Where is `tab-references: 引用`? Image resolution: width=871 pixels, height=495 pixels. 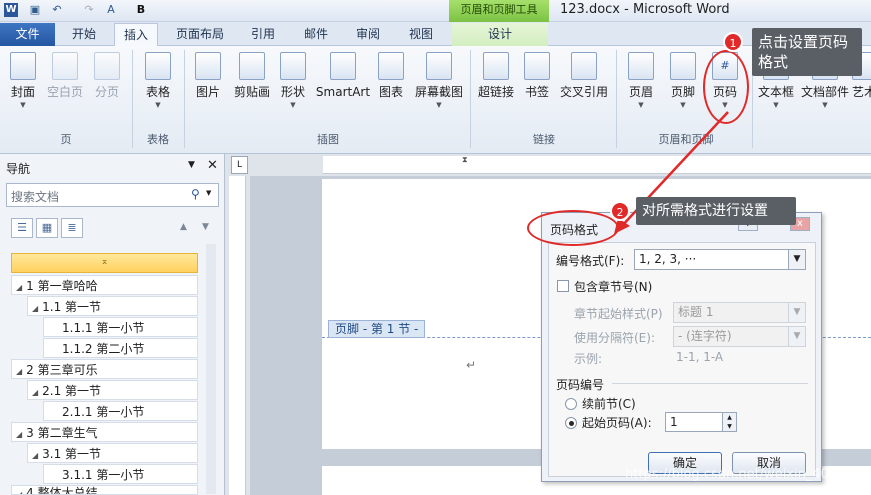 tab-references: 引用 is located at coordinates (263, 35).